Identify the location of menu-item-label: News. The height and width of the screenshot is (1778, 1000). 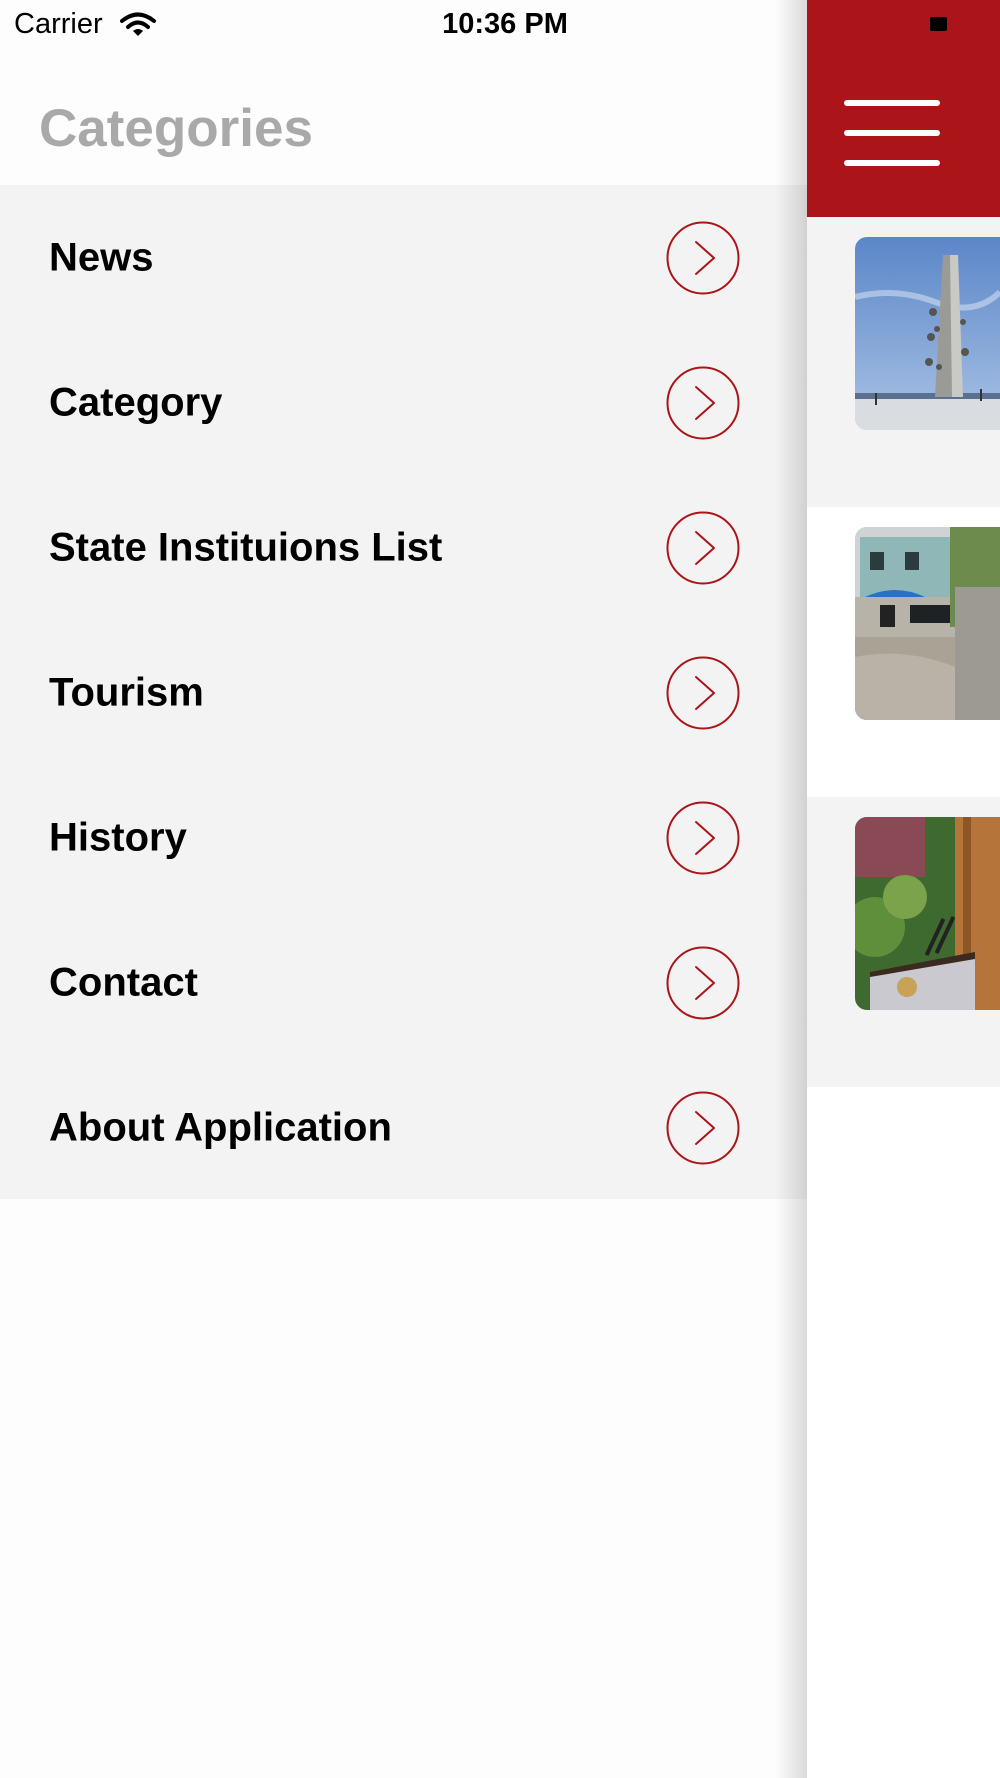
(101, 257).